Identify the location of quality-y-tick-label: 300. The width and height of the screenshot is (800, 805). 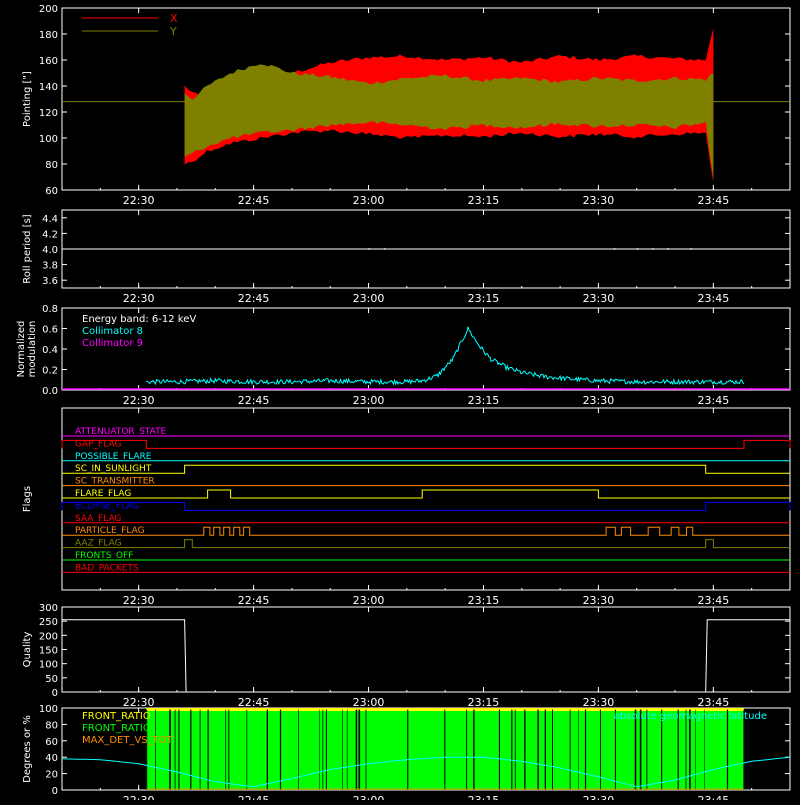
(48, 608).